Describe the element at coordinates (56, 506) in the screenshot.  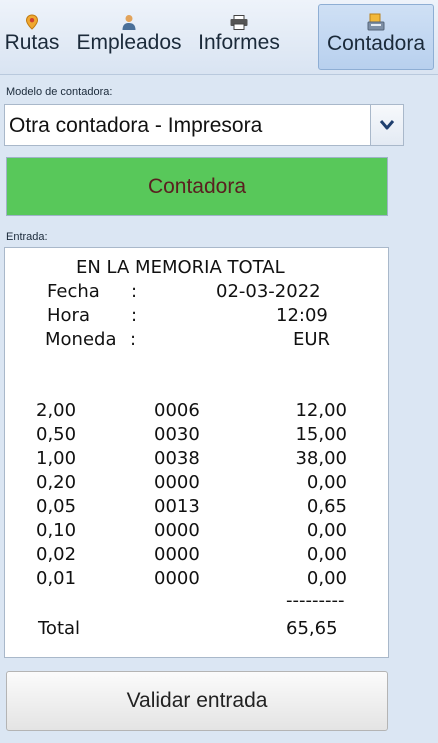
I see `row-denomination: 0,05` at that location.